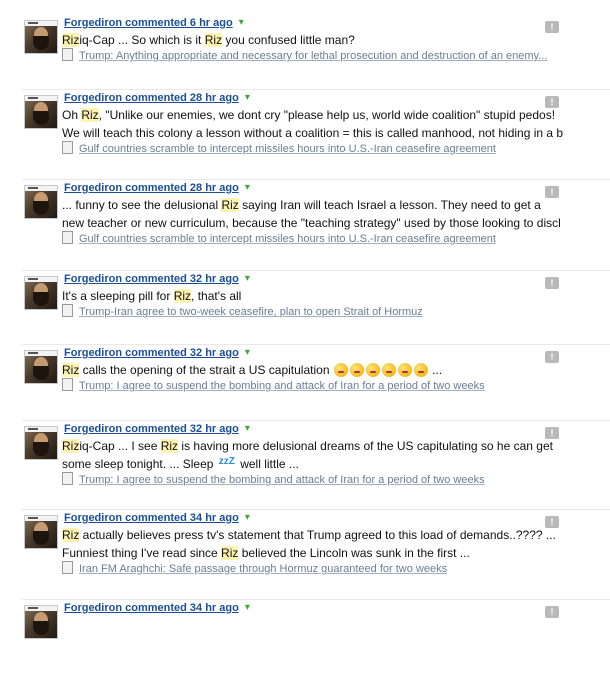  Describe the element at coordinates (288, 40) in the screenshot. I see `comment-text-segment: you confused little man?` at that location.